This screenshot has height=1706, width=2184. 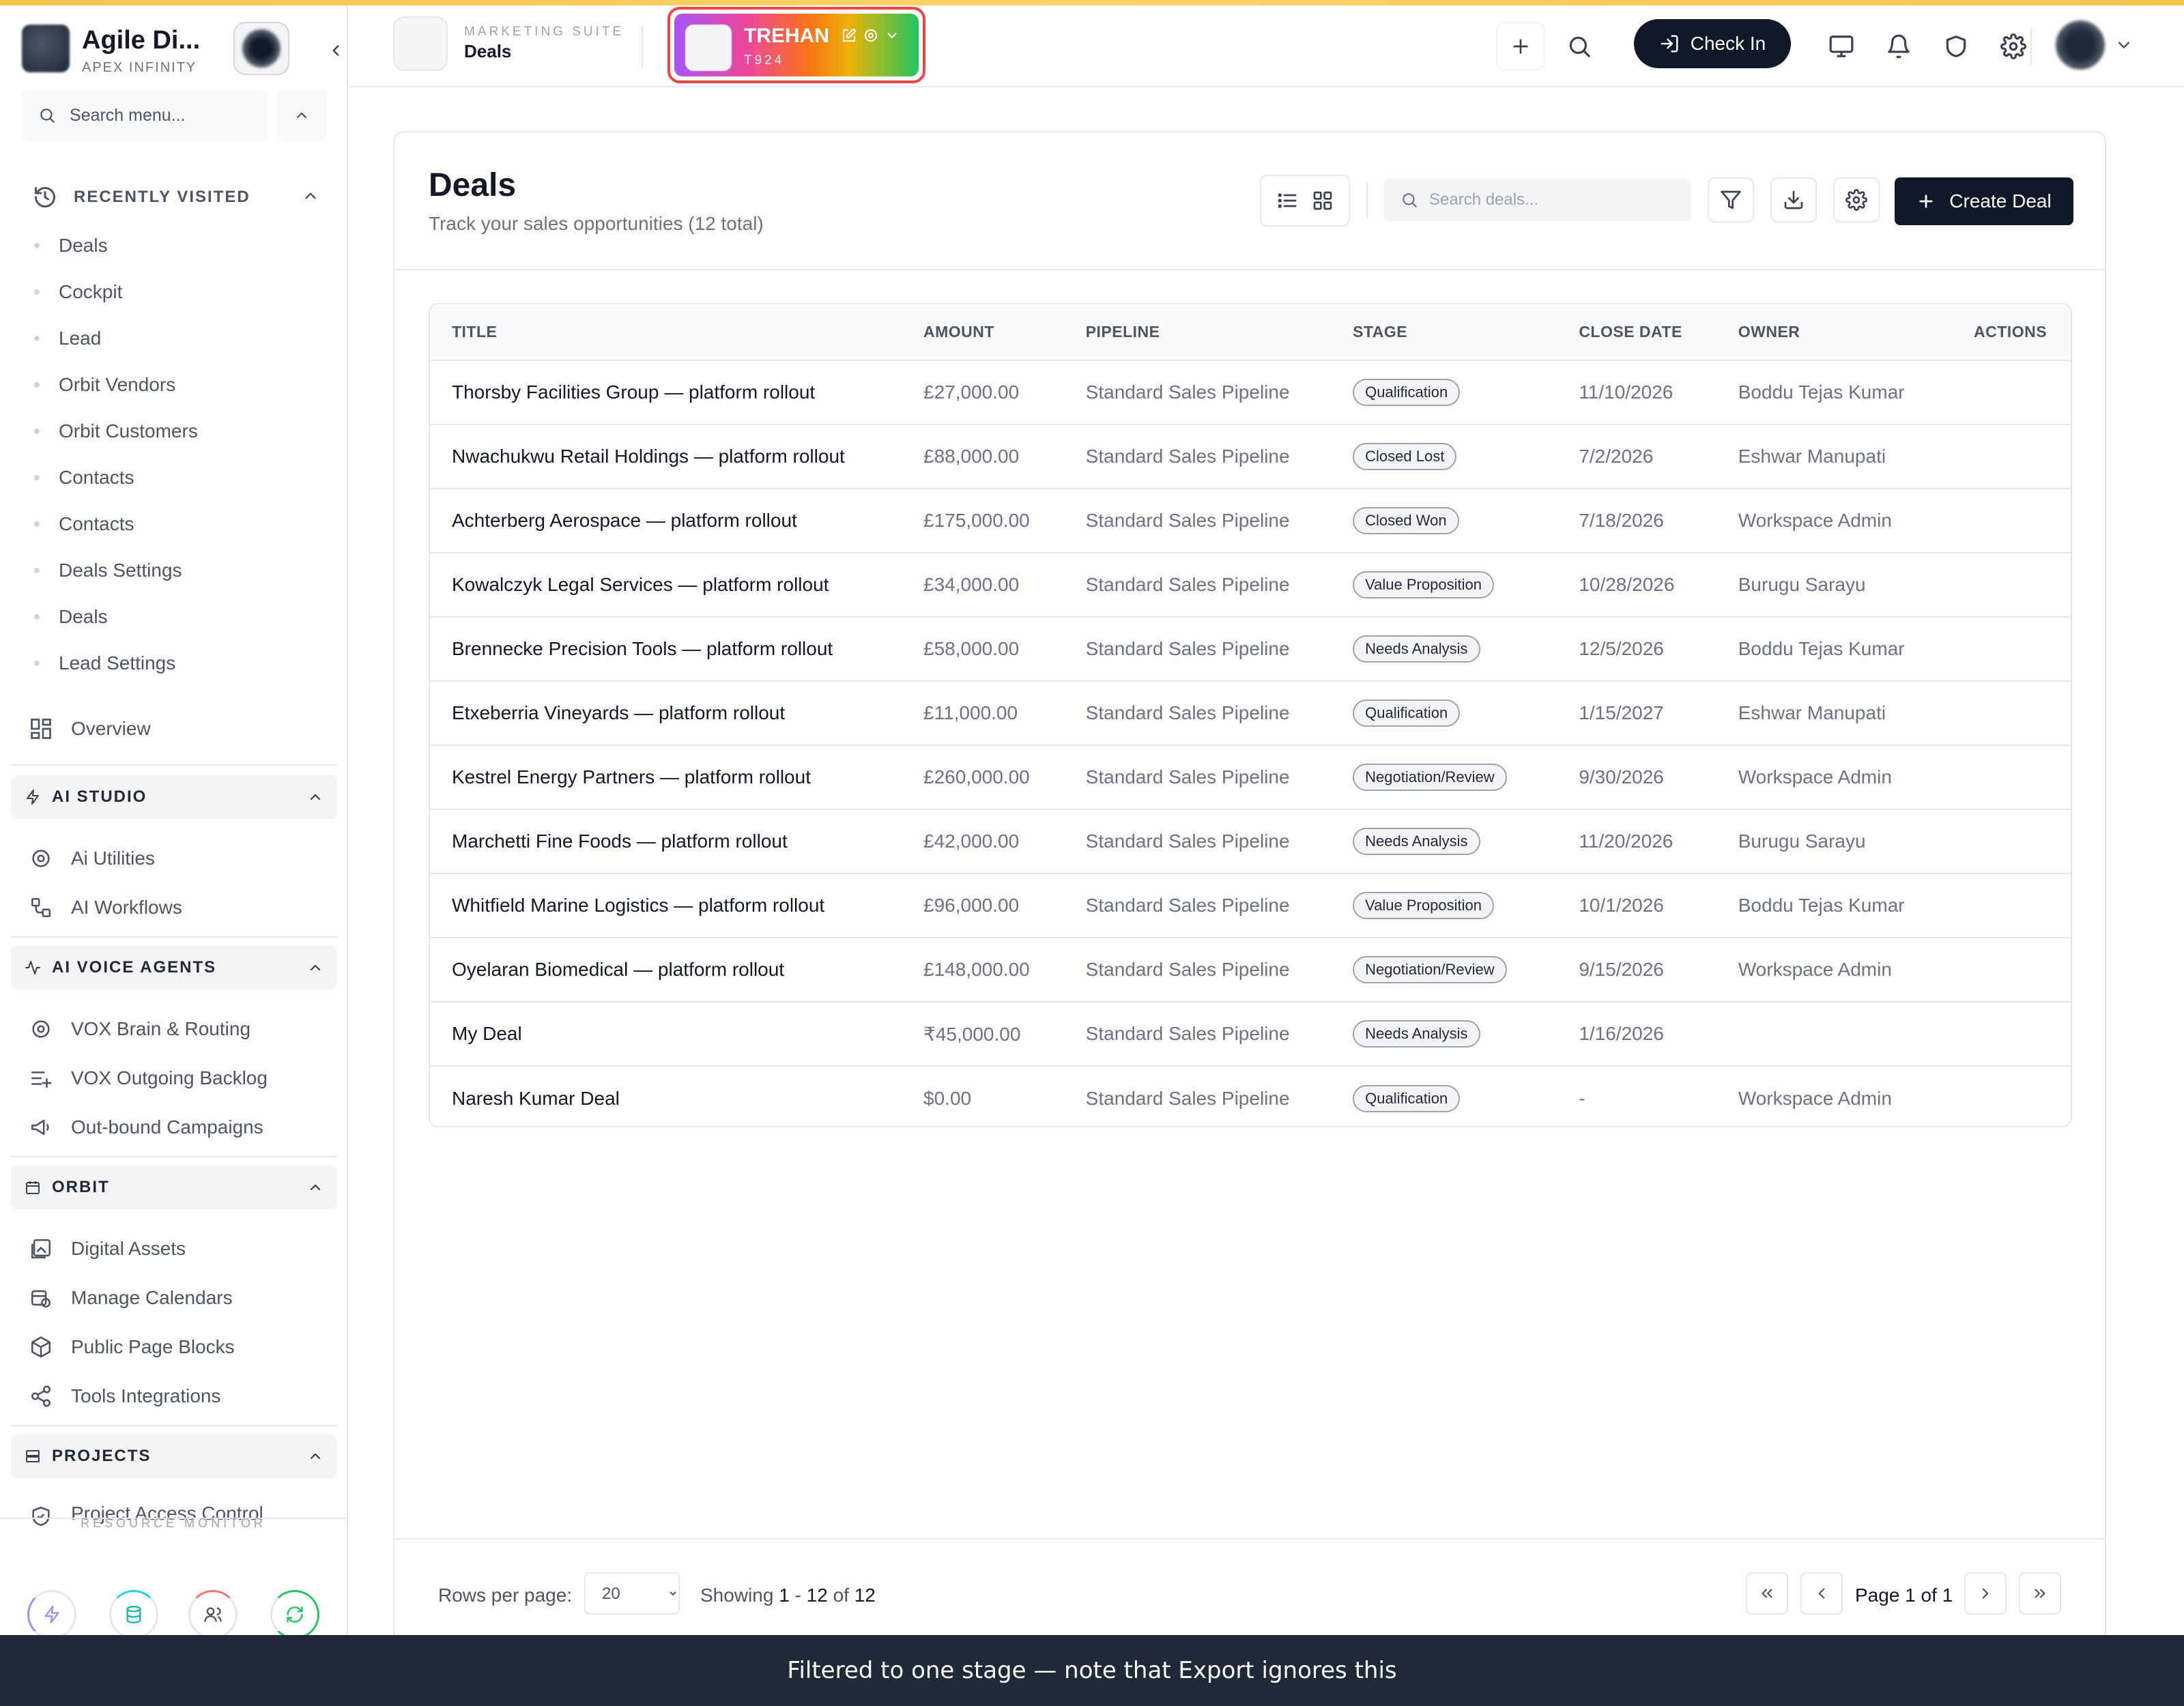 What do you see at coordinates (174, 1297) in the screenshot?
I see `sidebar-item-manage-calendars: Manage Calendars` at bounding box center [174, 1297].